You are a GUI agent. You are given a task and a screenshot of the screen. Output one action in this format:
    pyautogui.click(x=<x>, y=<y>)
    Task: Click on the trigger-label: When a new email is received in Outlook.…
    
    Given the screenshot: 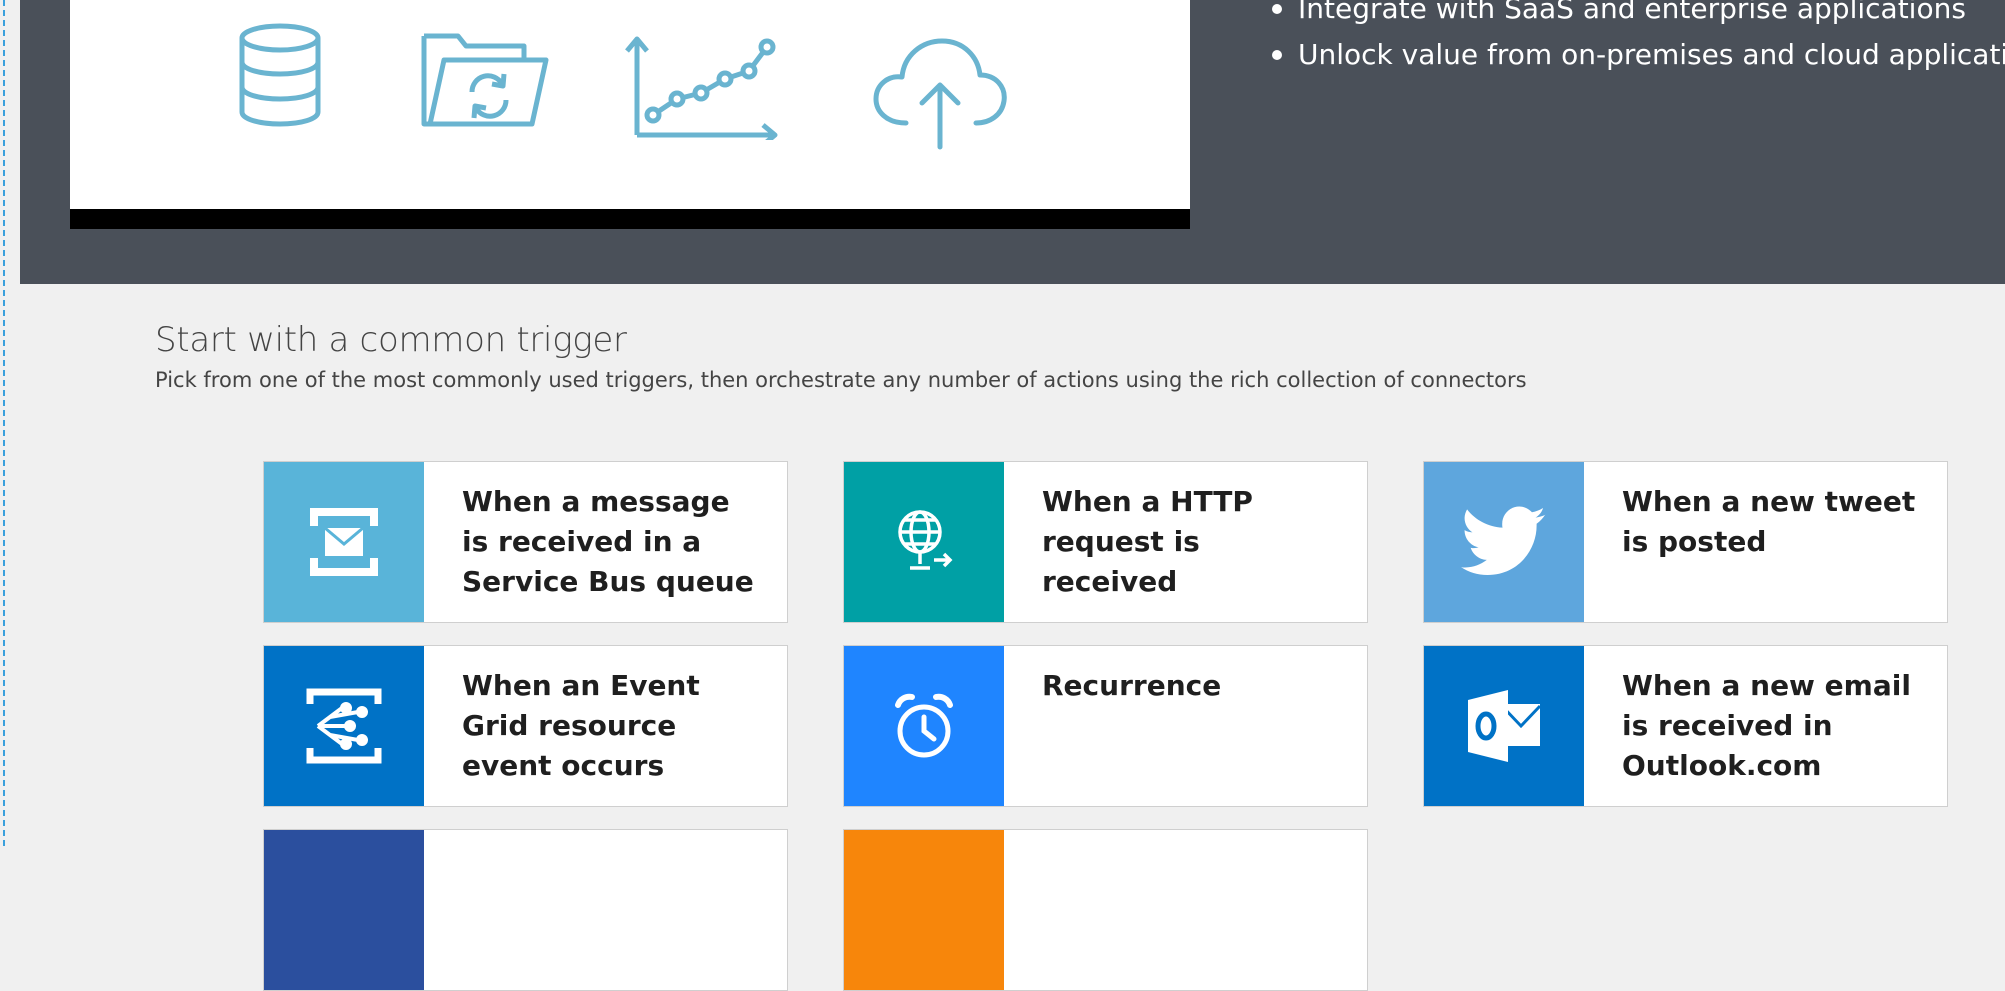 What is the action you would take?
    pyautogui.click(x=1766, y=725)
    